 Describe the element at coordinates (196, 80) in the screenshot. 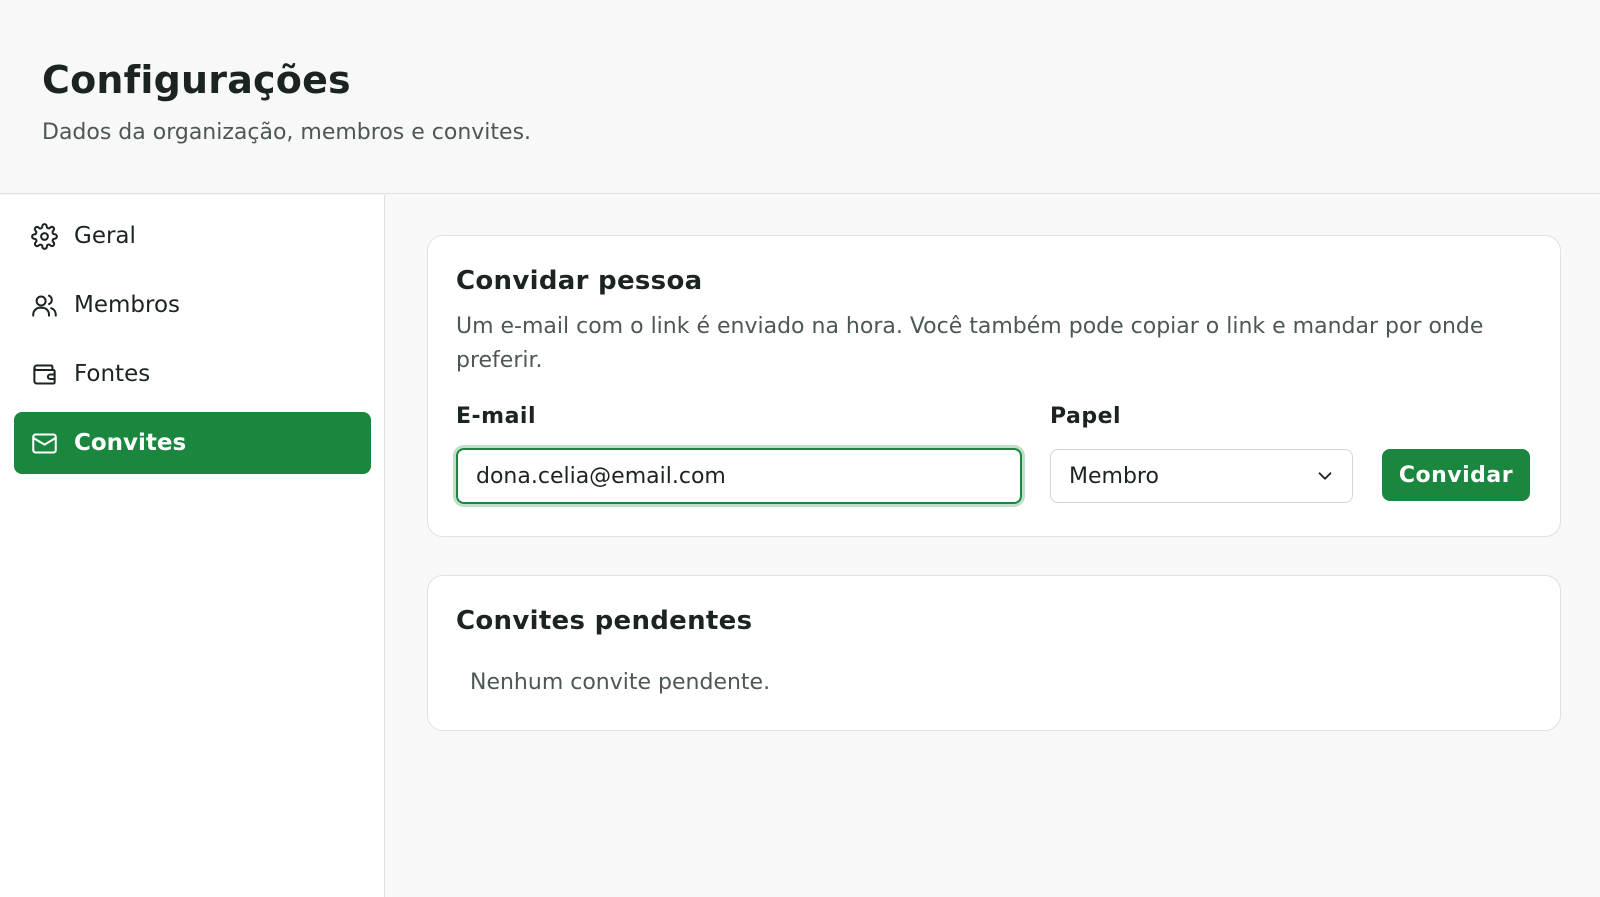

I see `page-title: Configurações` at that location.